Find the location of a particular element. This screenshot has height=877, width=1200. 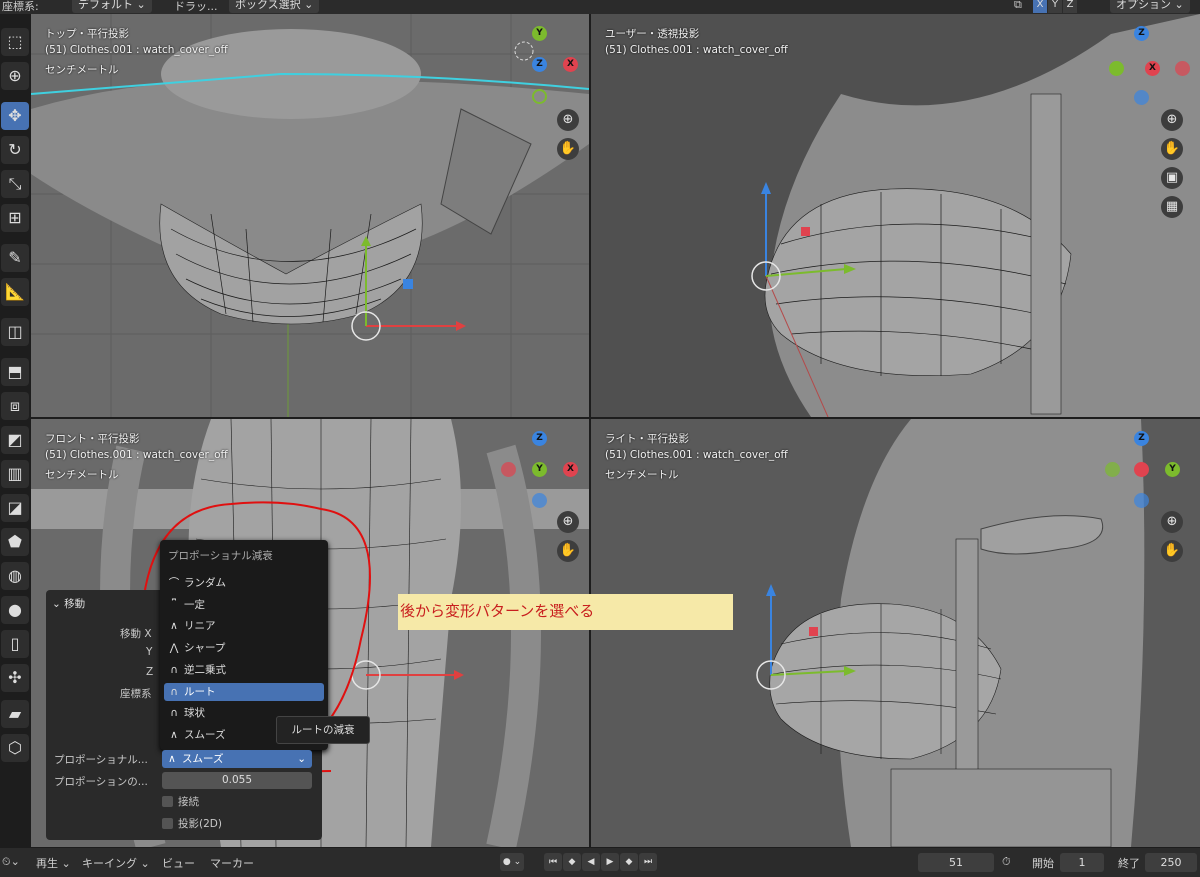

falloff-option-constant: ⎴ 一定 is located at coordinates (244, 605).